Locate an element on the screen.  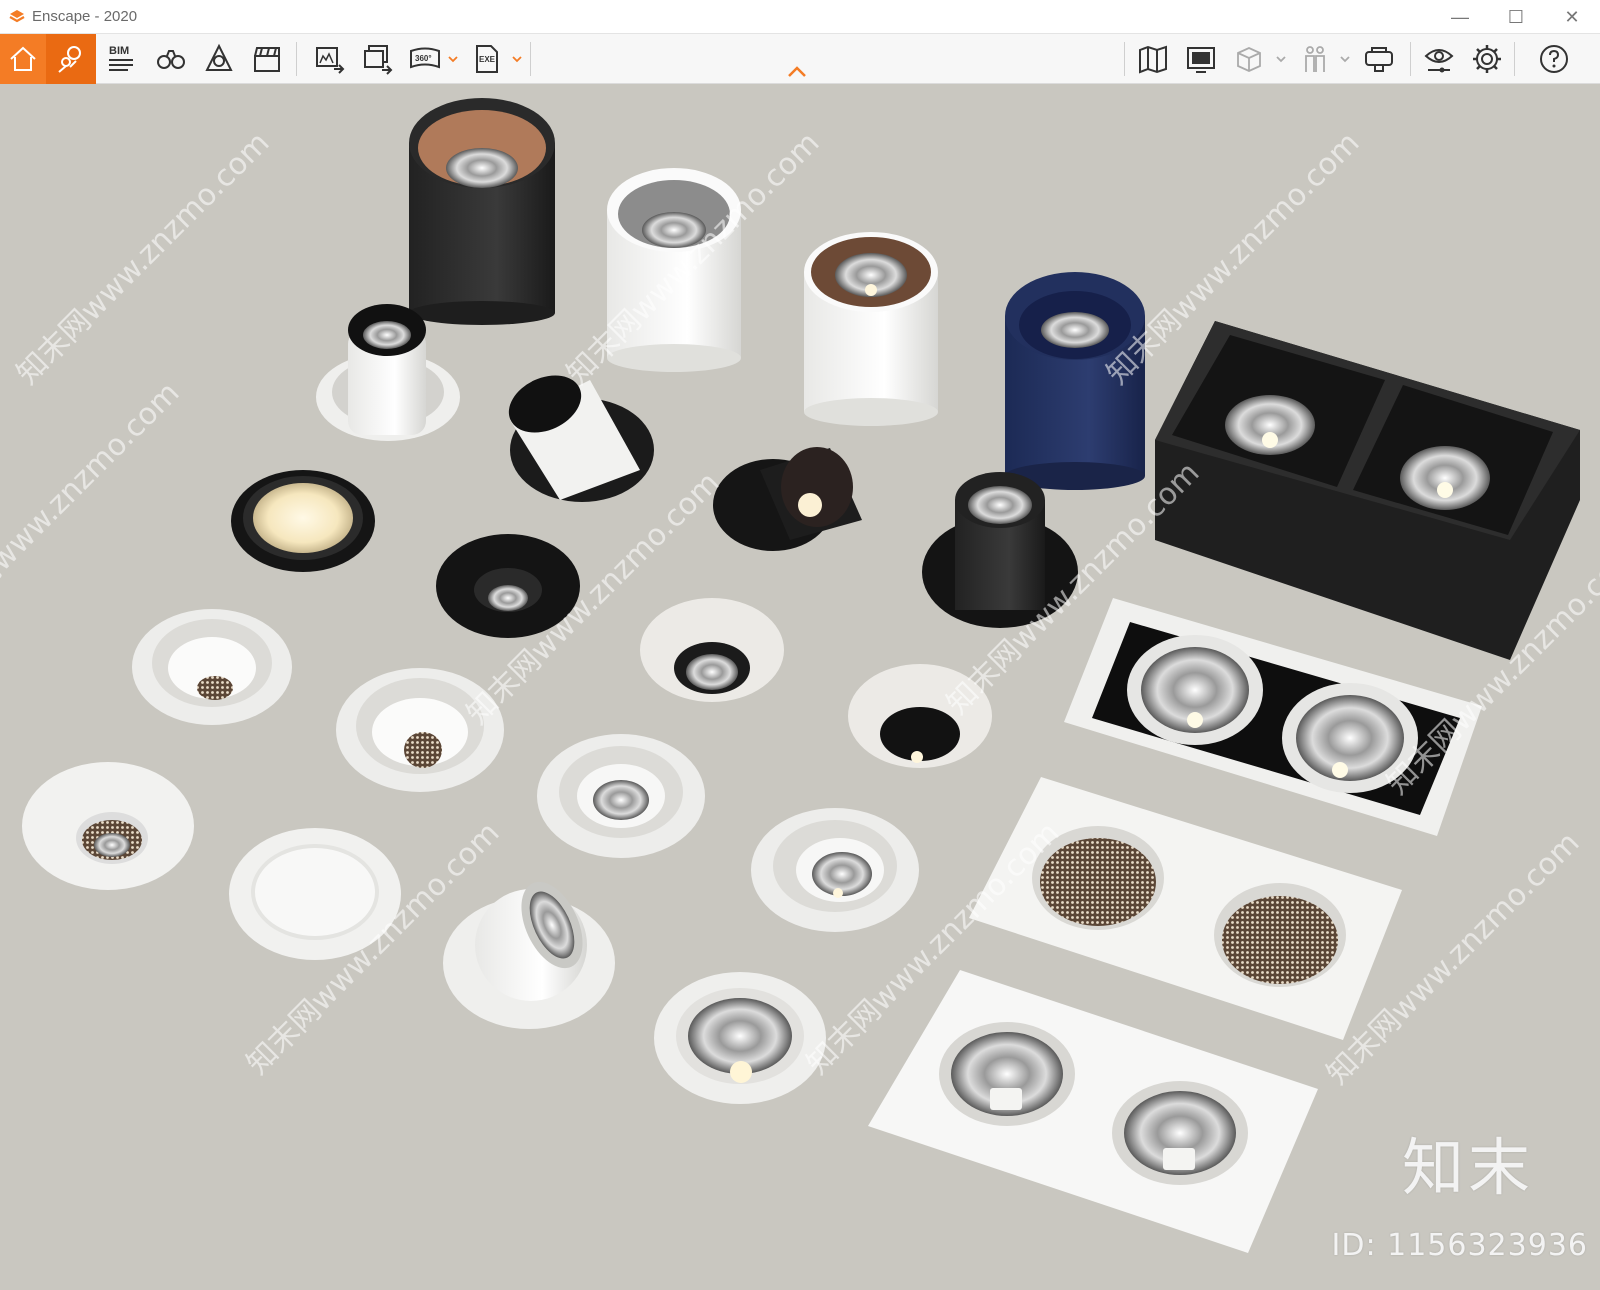
watermark-logo: 知末 is located at coordinates (1467, 1167).